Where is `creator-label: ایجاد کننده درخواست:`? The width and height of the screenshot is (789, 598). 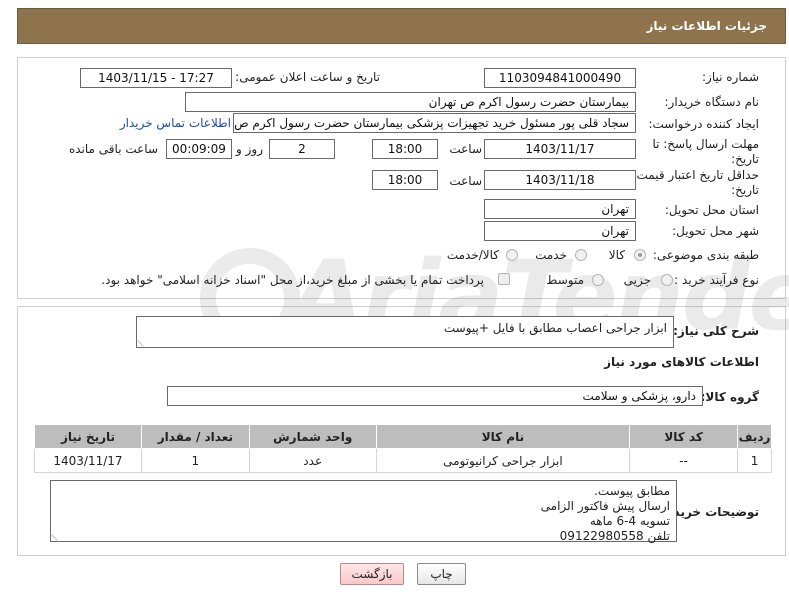
creator-label: ایجاد کننده درخواست: is located at coordinates (703, 124).